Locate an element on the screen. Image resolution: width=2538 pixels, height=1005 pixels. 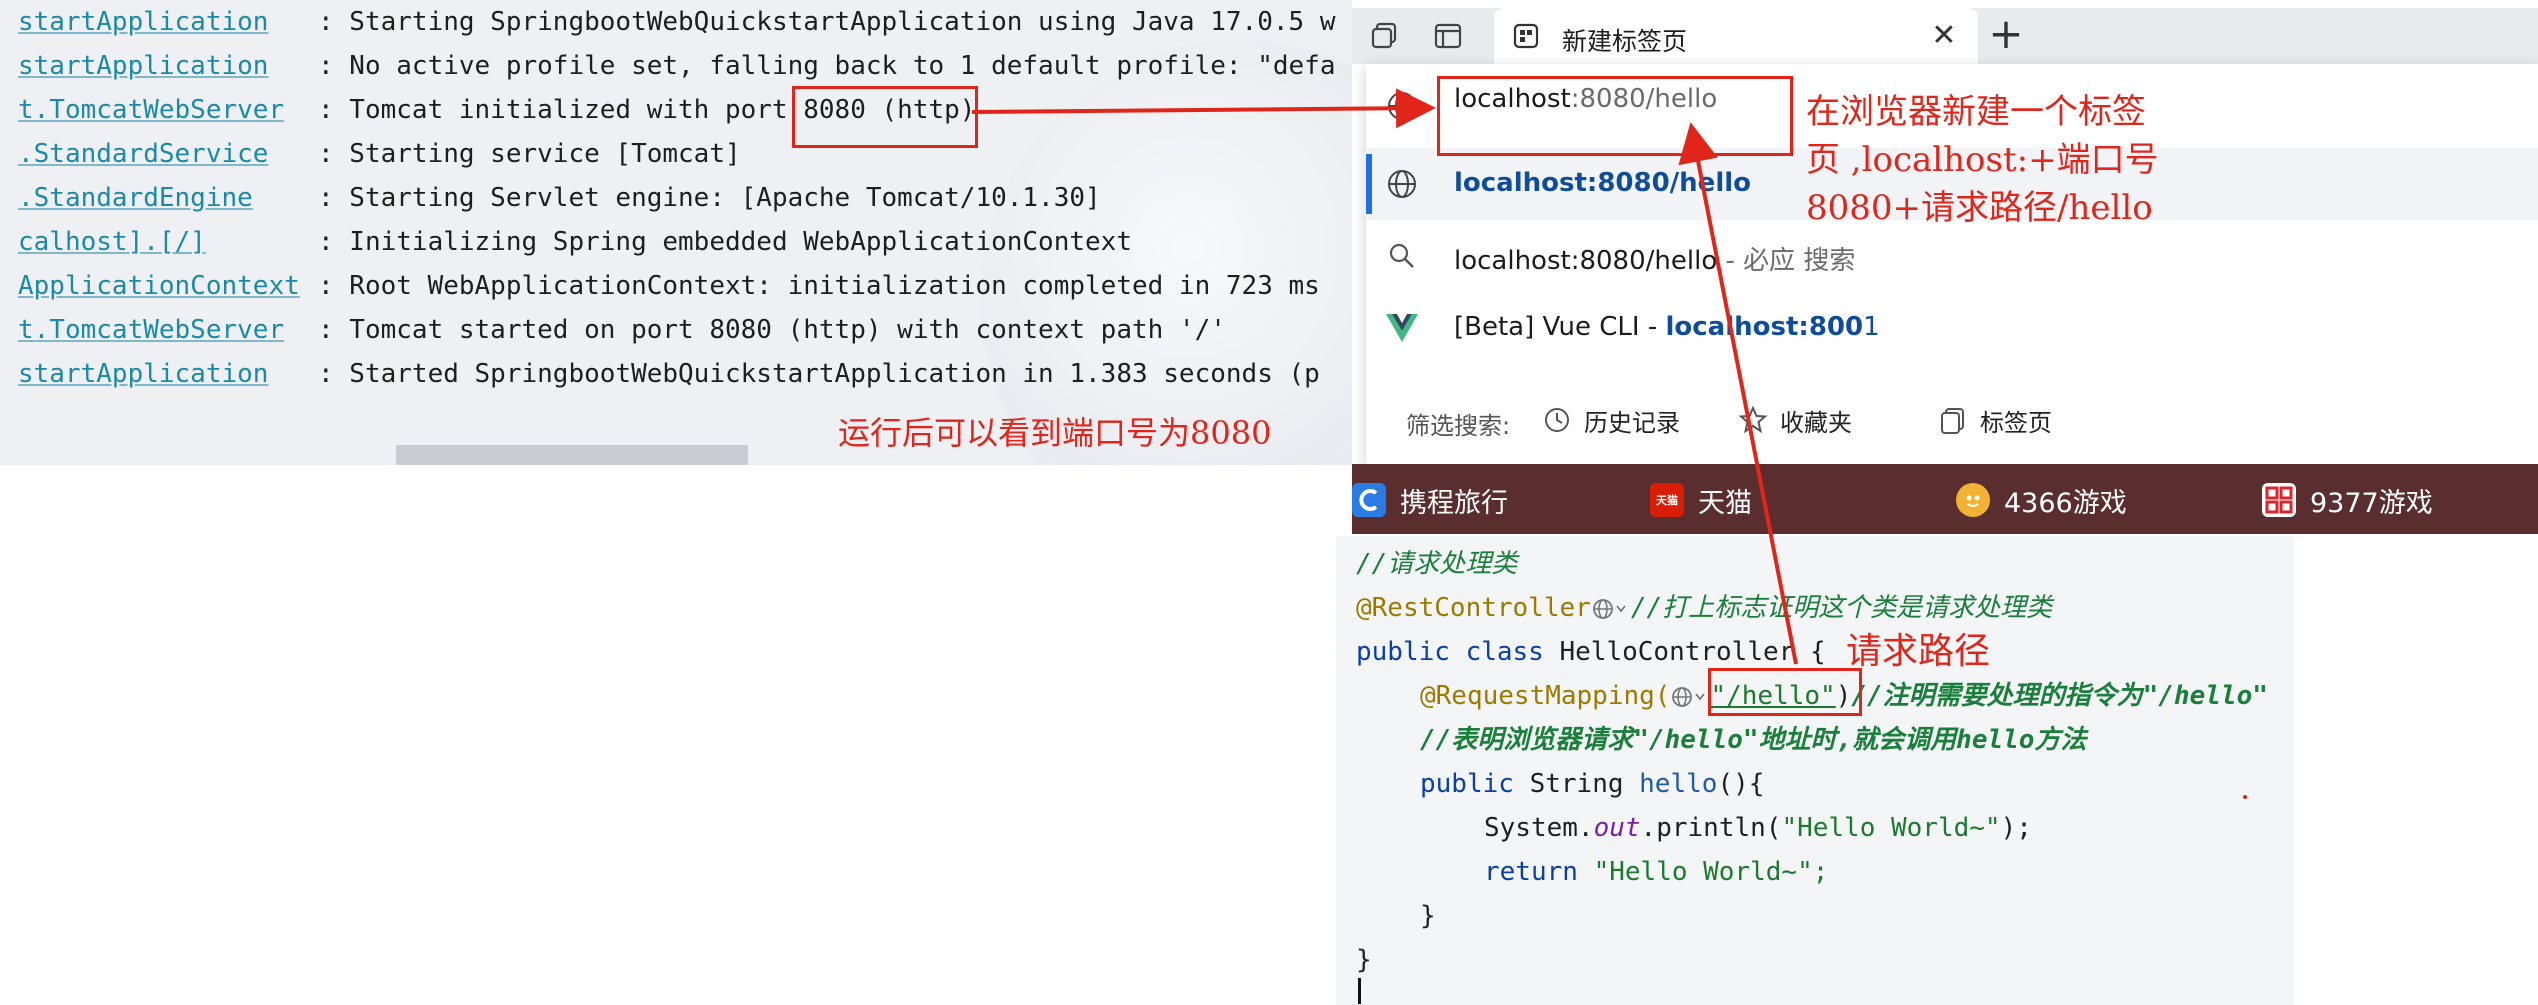
tabs-icon is located at coordinates (1952, 421).